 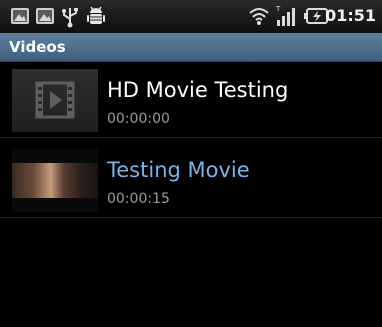 What do you see at coordinates (259, 18) in the screenshot?
I see `wifi-icon` at bounding box center [259, 18].